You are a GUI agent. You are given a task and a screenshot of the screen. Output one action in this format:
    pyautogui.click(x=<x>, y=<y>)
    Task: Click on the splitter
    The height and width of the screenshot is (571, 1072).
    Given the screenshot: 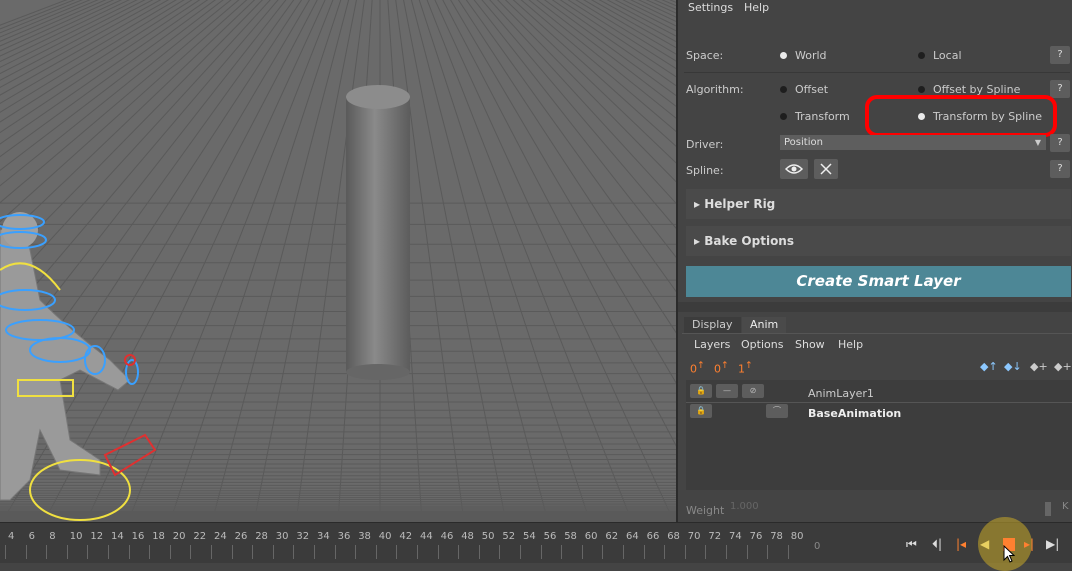 What is the action you would take?
    pyautogui.click(x=875, y=307)
    